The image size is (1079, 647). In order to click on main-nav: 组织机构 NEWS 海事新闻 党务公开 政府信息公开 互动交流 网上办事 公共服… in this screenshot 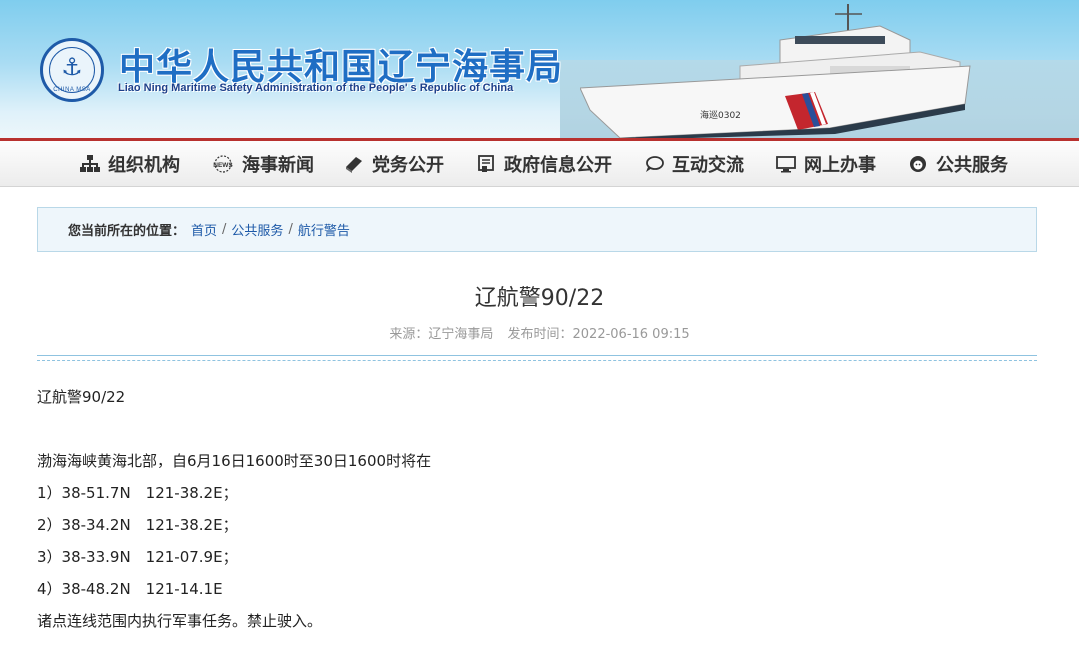, I will do `click(539, 164)`.